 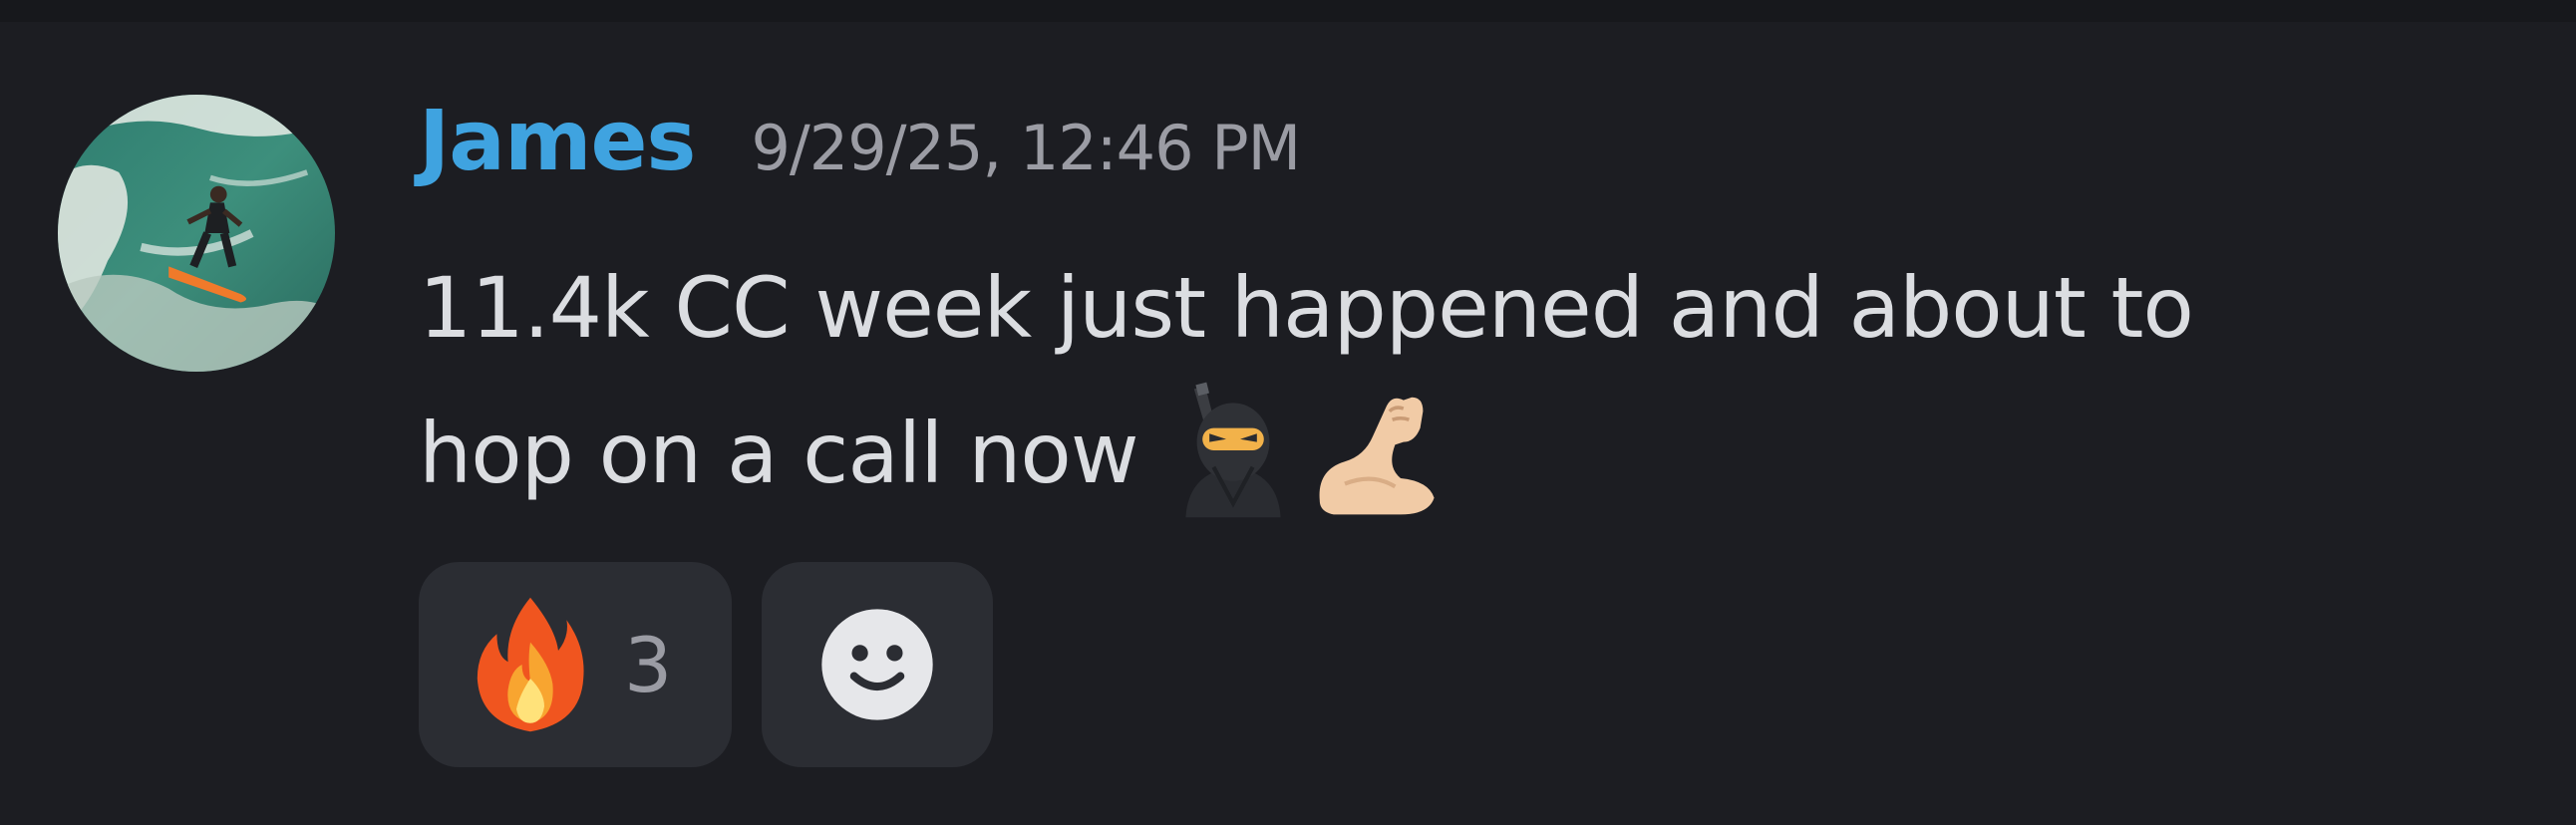 I want to click on surfer-avatar-image, so click(x=196, y=233).